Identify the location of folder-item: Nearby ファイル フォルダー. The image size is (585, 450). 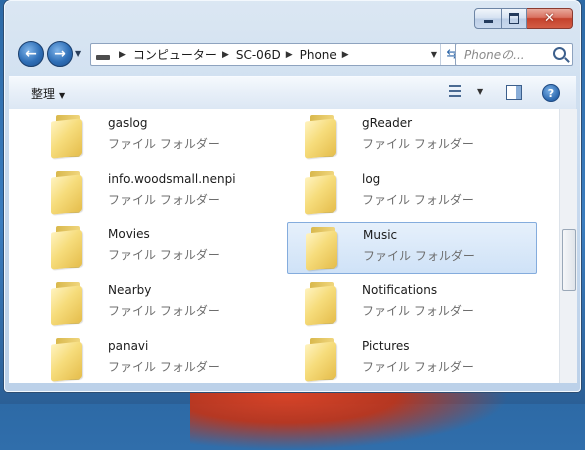
(157, 303).